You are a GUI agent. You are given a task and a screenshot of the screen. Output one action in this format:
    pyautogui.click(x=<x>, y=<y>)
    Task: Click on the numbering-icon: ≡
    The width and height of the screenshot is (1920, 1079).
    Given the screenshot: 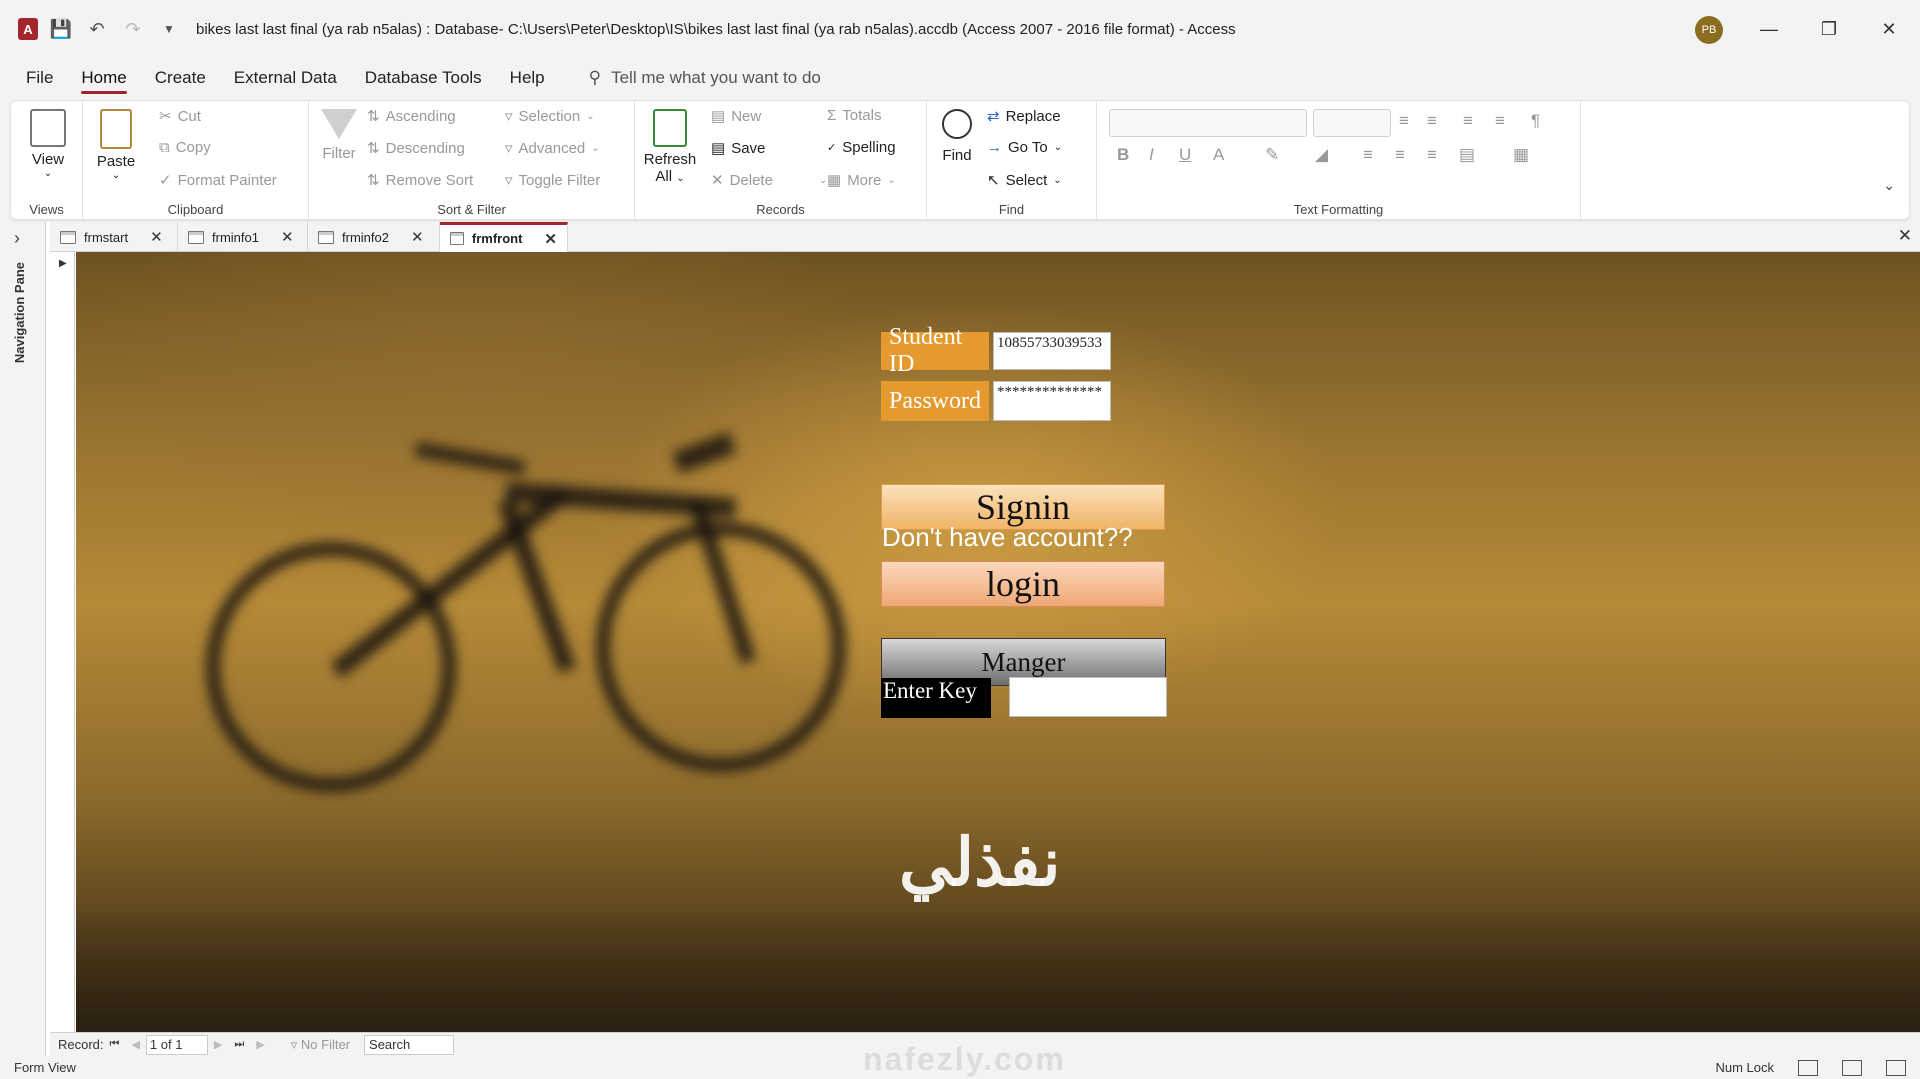 What is the action you would take?
    pyautogui.click(x=1432, y=121)
    